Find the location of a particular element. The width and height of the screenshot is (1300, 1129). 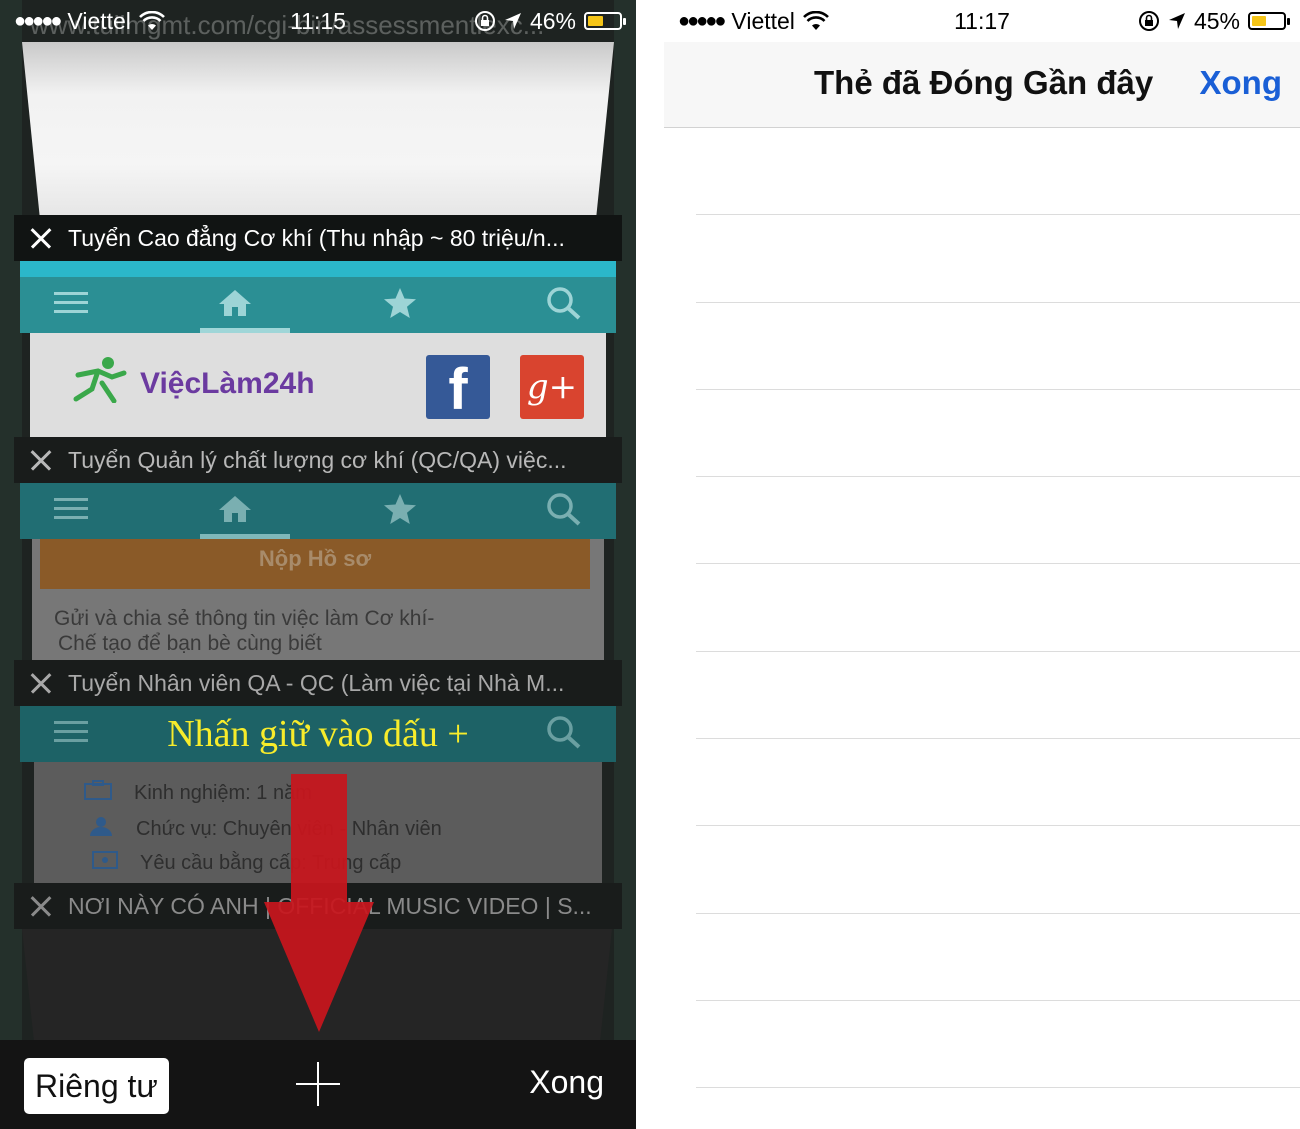

private-browsing-button: Riêng tư is located at coordinates (96, 1086).